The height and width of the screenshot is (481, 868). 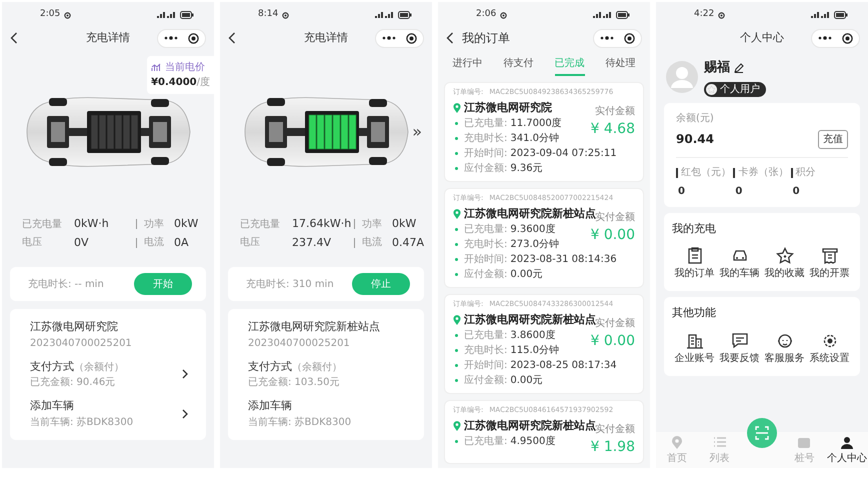 What do you see at coordinates (739, 67) in the screenshot?
I see `edit-icon` at bounding box center [739, 67].